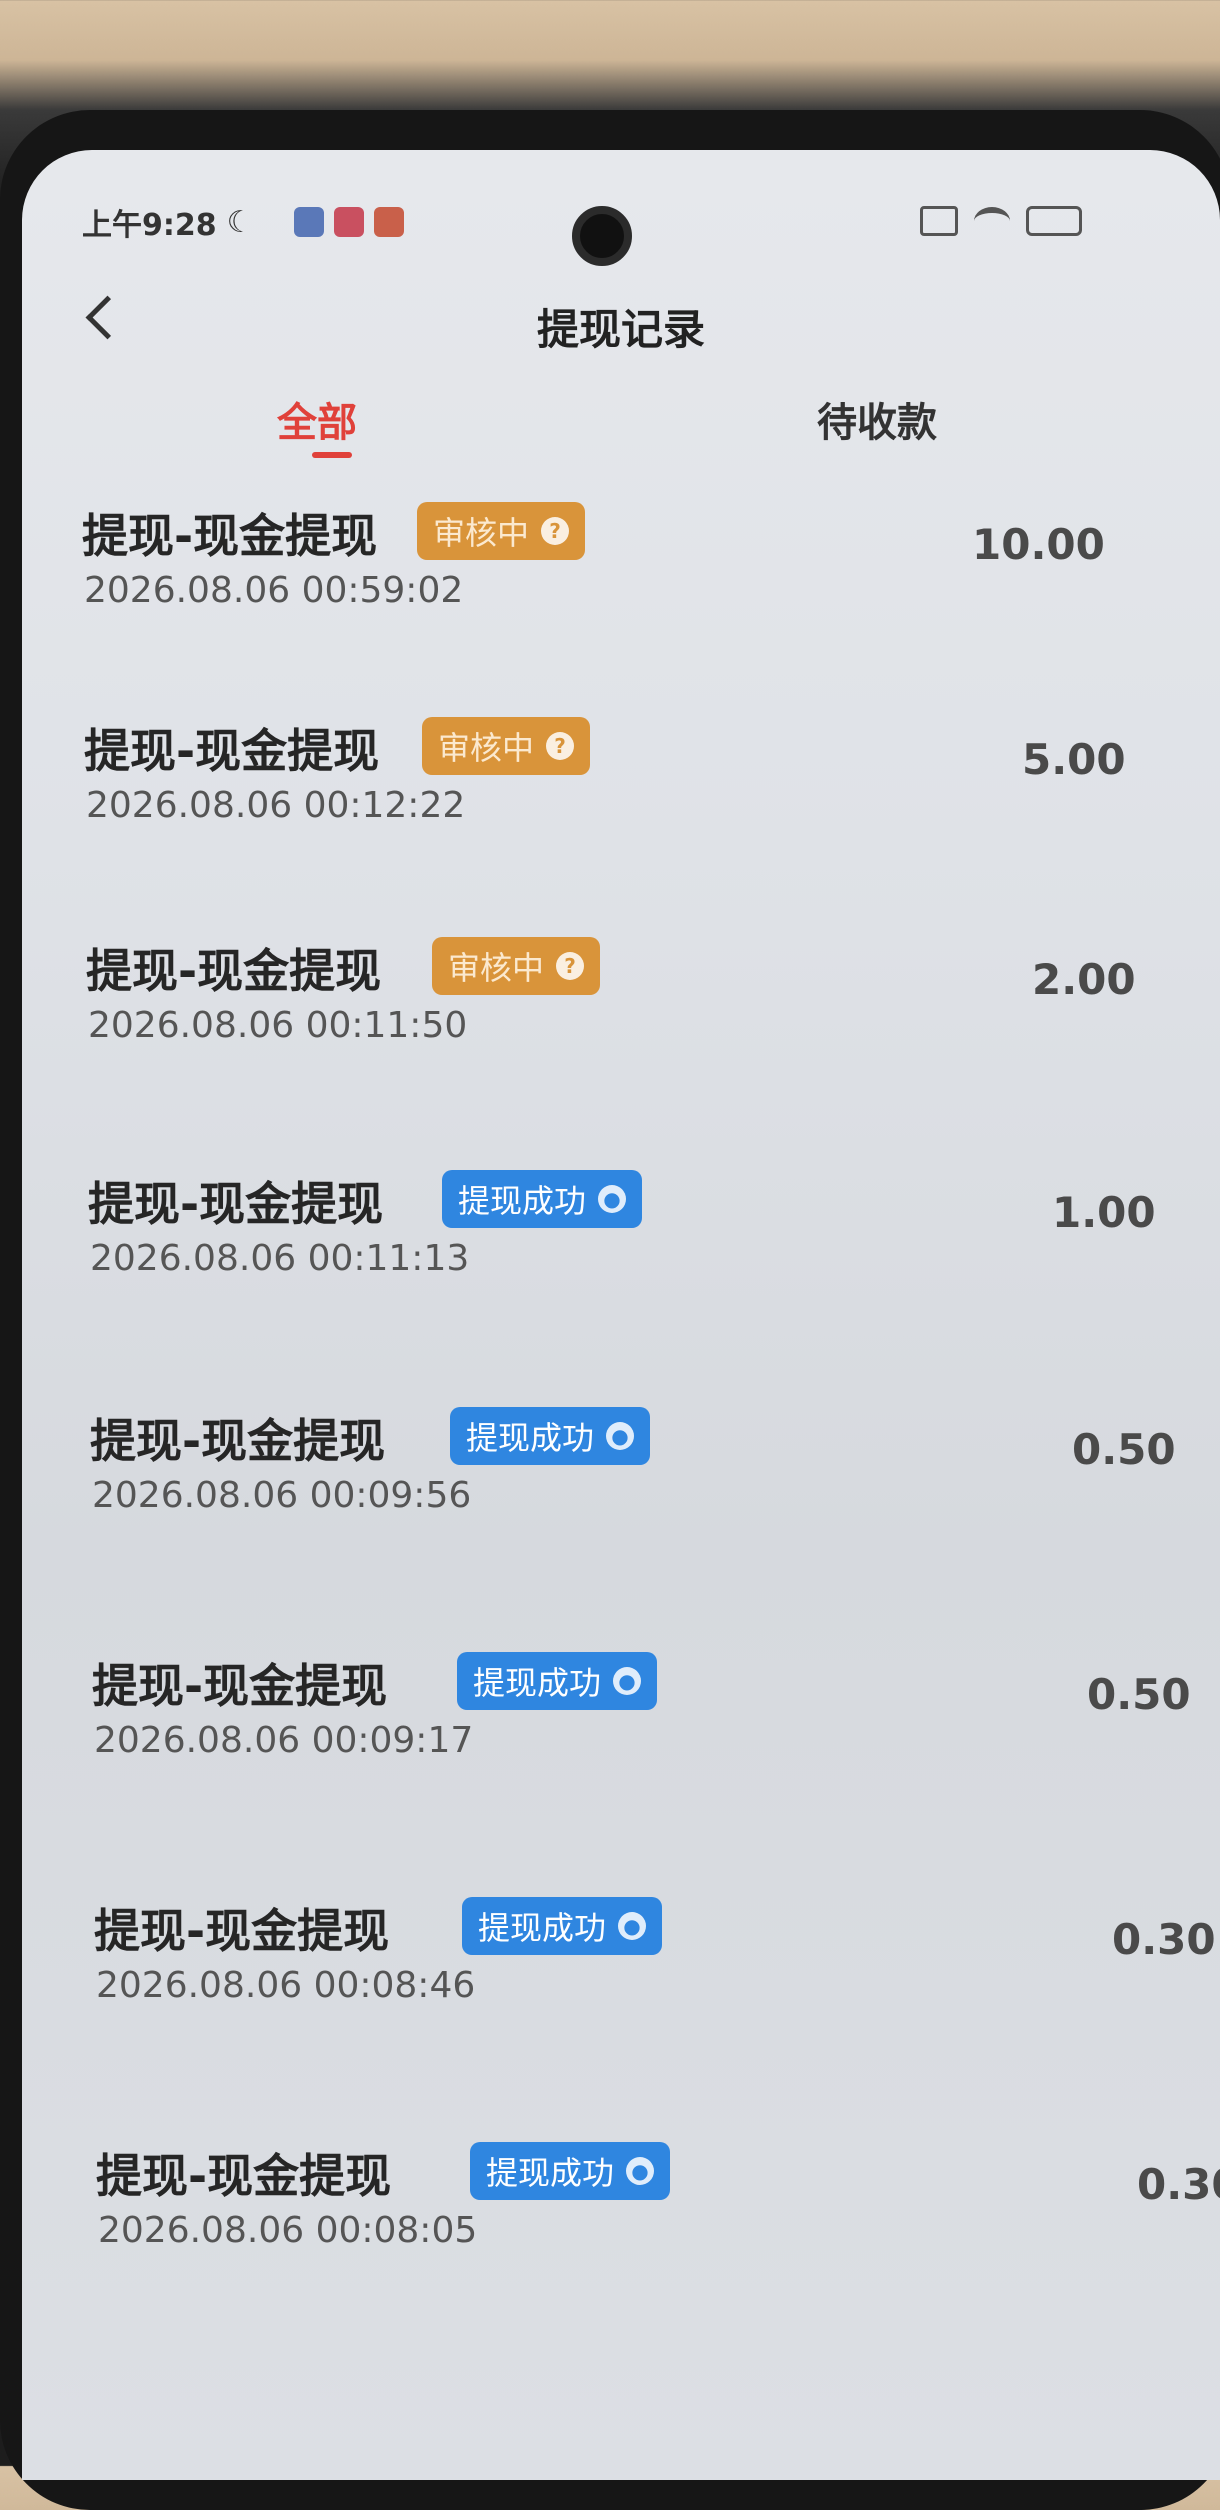  What do you see at coordinates (282, 1495) in the screenshot?
I see `record-date: 2026.08.06 00:09:56` at bounding box center [282, 1495].